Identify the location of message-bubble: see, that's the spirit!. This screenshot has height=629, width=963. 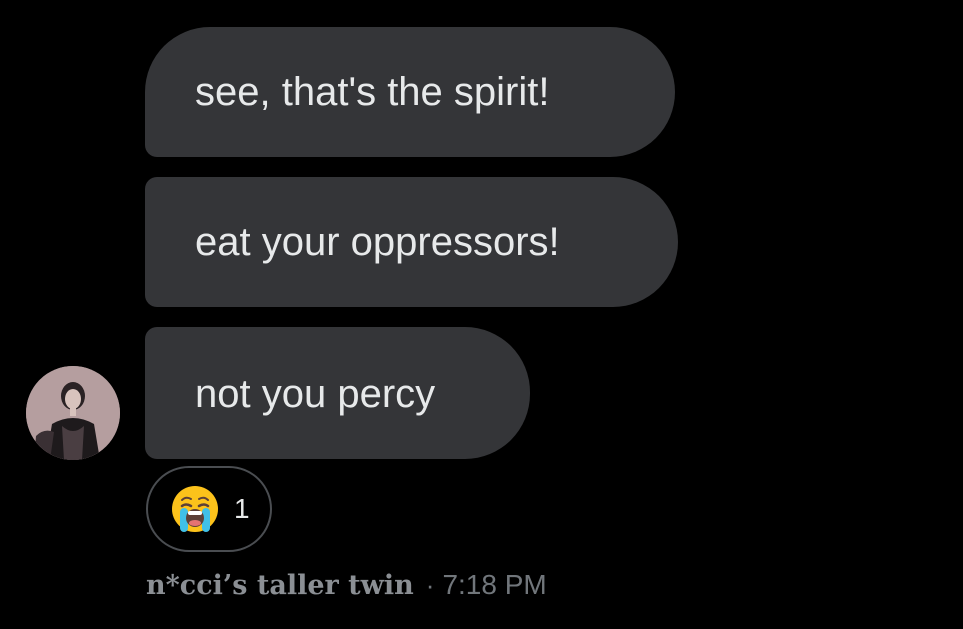
(410, 92).